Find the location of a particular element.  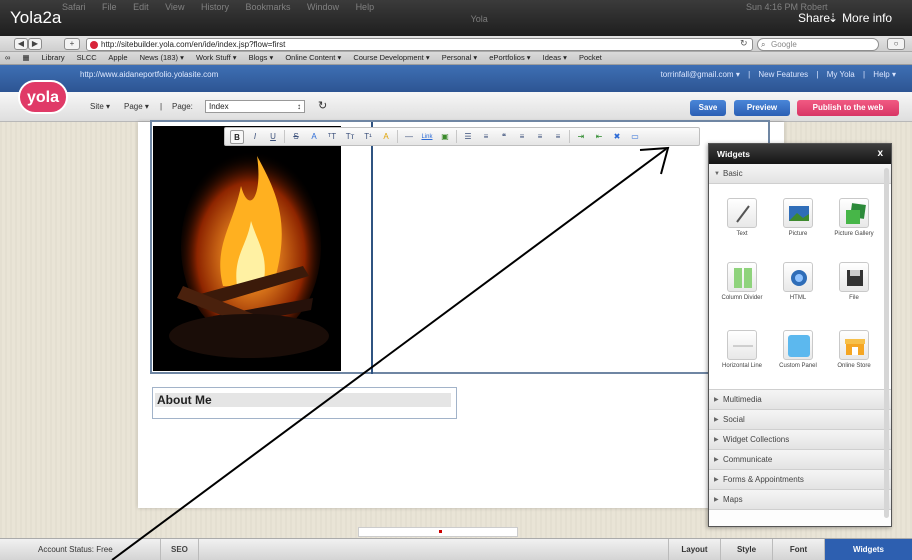

horizontal-rule-button: — is located at coordinates (409, 137).